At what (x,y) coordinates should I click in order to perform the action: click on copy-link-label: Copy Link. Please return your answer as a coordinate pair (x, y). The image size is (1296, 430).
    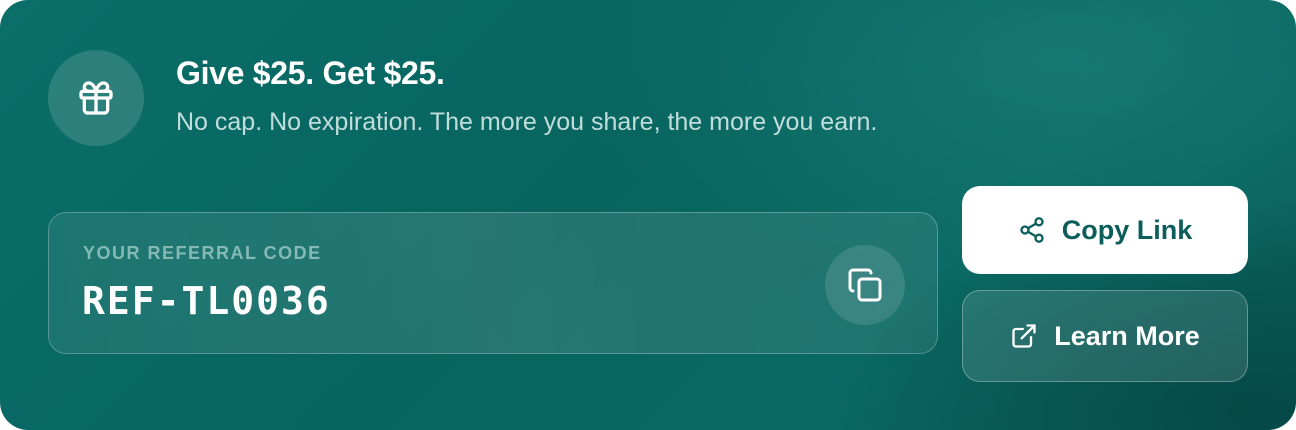
    Looking at the image, I should click on (1127, 229).